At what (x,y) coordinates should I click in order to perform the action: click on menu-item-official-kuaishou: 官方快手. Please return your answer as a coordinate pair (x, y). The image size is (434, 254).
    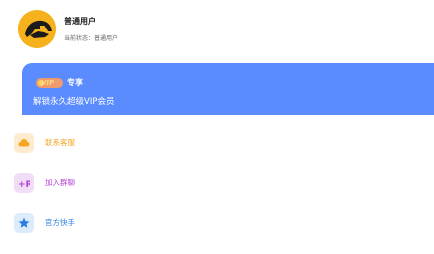
    Looking at the image, I should click on (114, 224).